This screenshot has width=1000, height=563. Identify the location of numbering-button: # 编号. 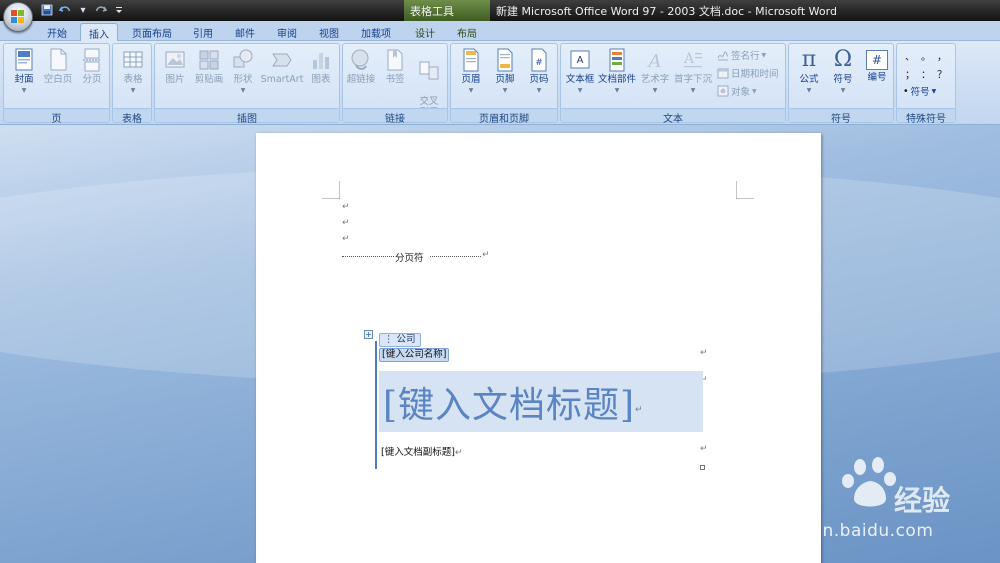
(877, 64).